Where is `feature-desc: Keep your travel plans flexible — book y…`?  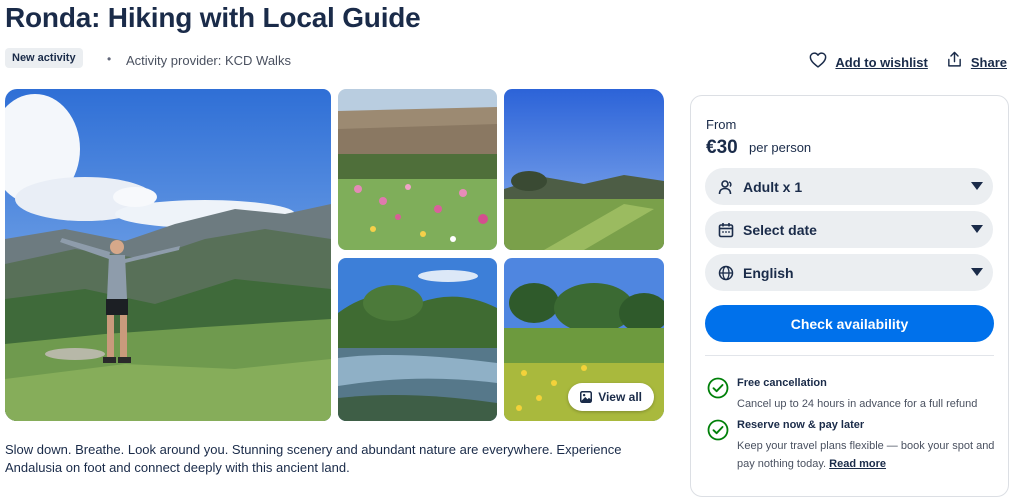
feature-desc: Keep your travel plans flexible — book y… is located at coordinates (866, 455).